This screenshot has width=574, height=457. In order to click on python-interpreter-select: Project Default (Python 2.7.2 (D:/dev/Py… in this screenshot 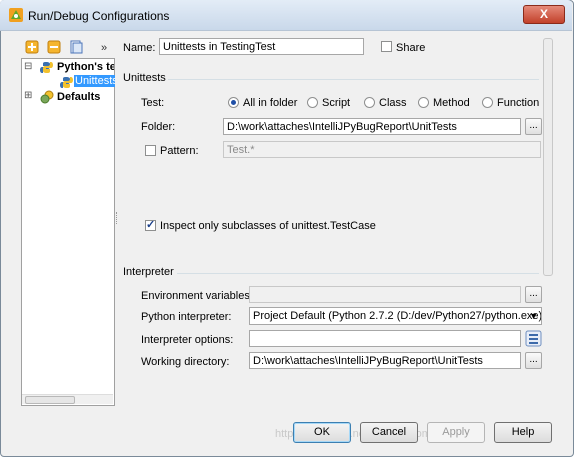, I will do `click(395, 316)`.